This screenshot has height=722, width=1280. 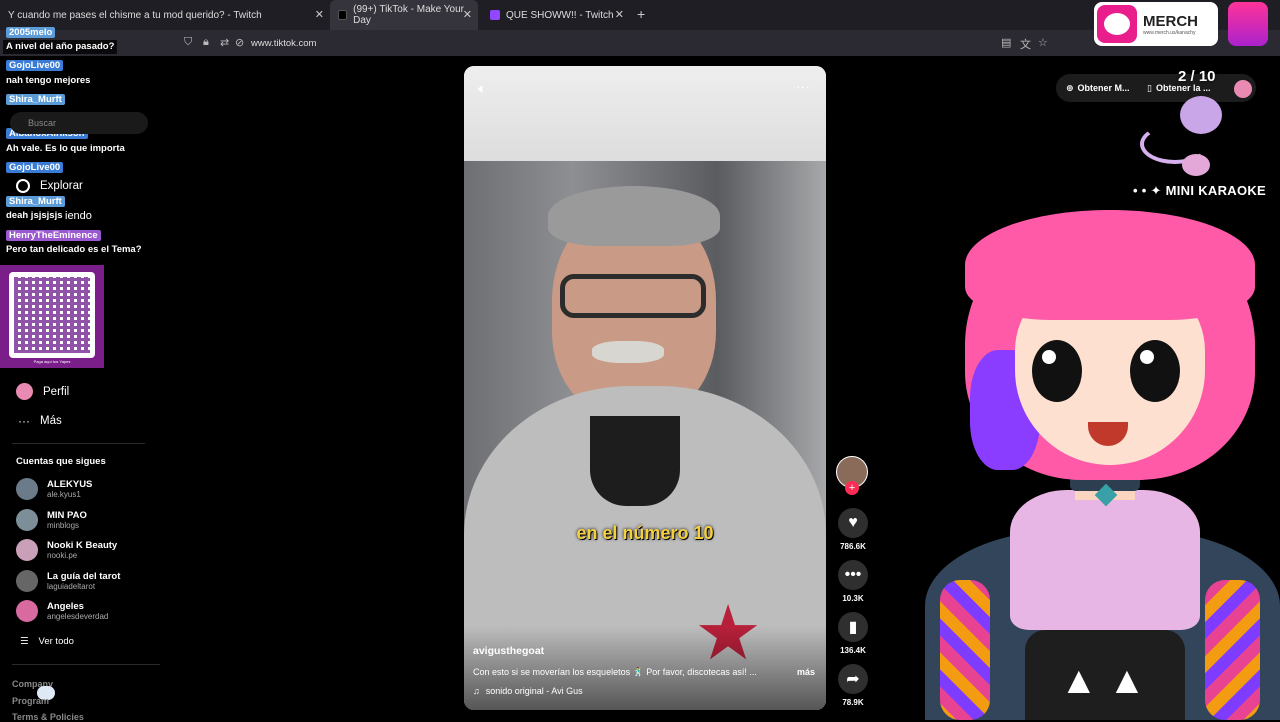 I want to click on sparkle-icon: • • ✦, so click(x=1149, y=190).